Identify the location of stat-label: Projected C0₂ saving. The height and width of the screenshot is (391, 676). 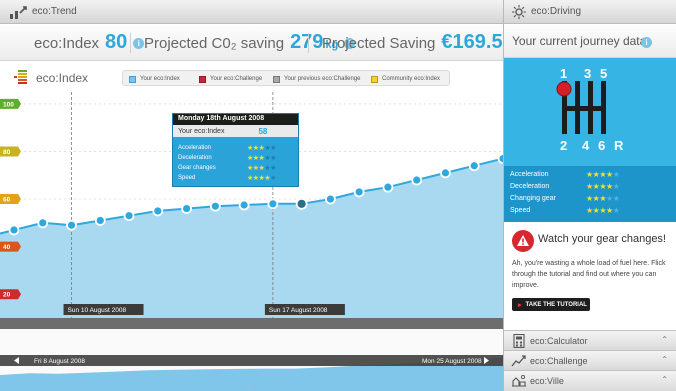
(214, 43).